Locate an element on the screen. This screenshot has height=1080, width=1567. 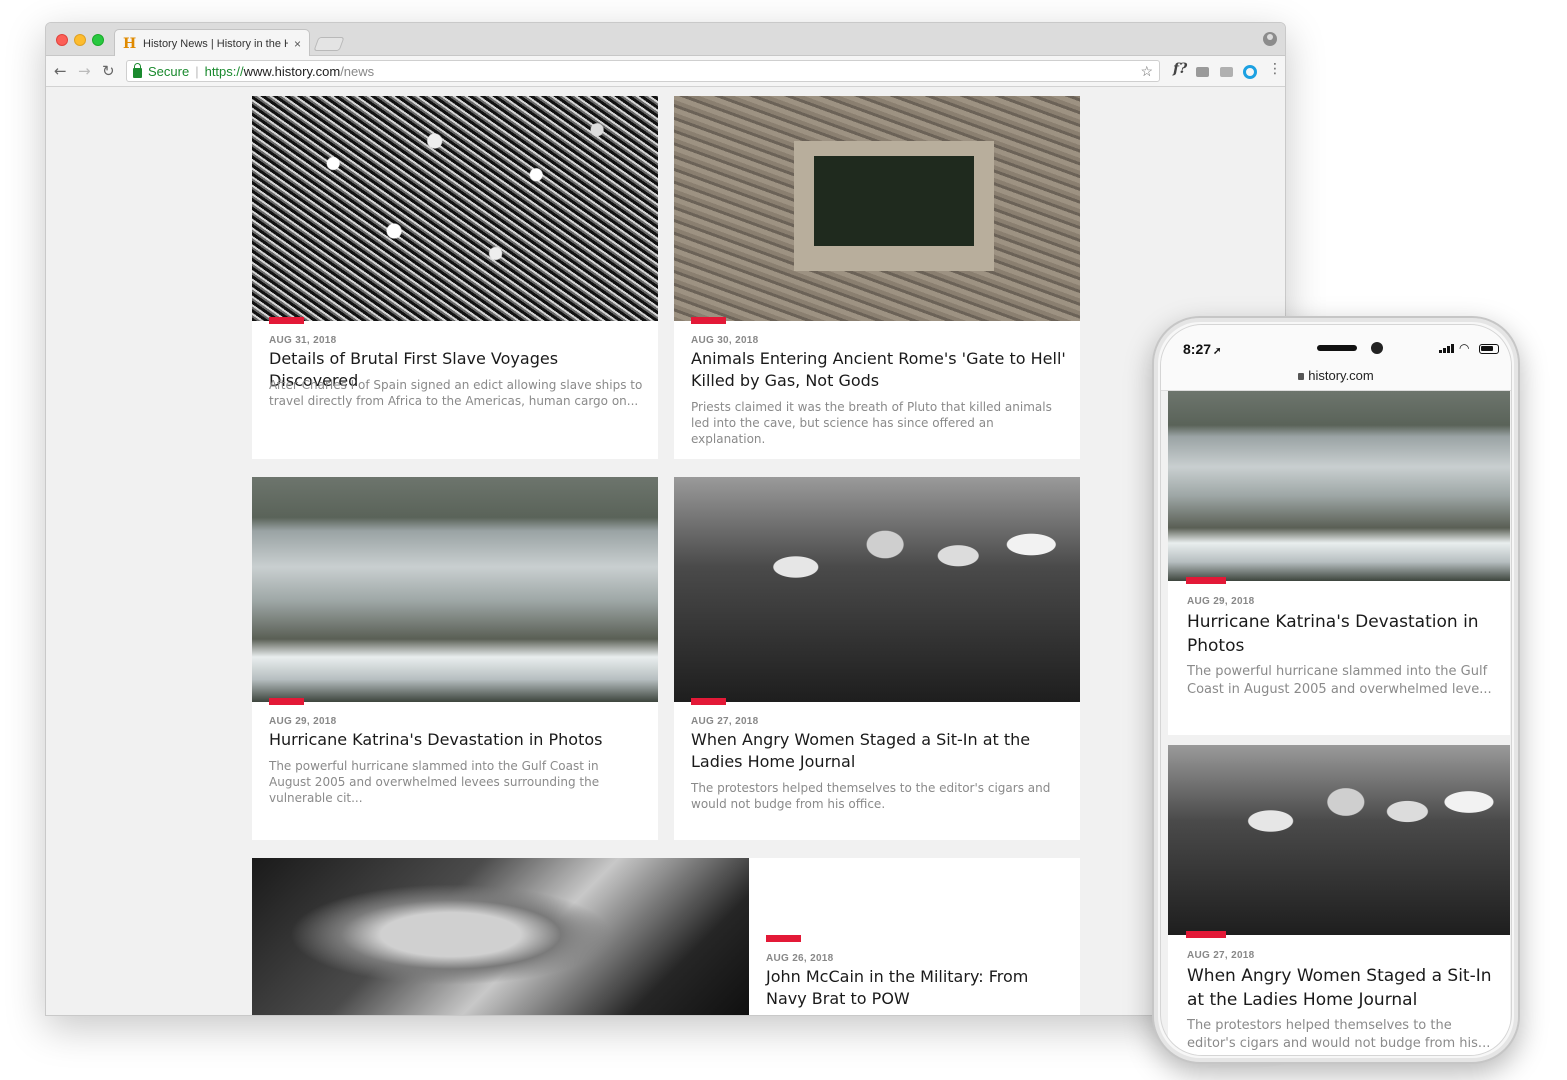
secure-label: Secure is located at coordinates (169, 71).